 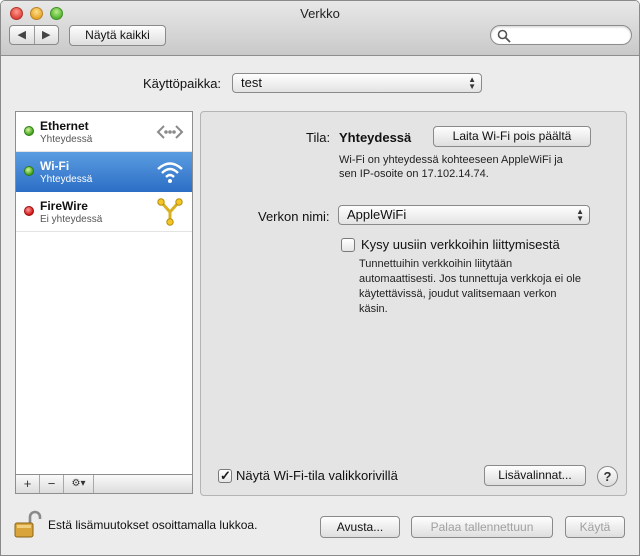 I want to click on ask-join-description-line4: käsin., so click(x=373, y=309).